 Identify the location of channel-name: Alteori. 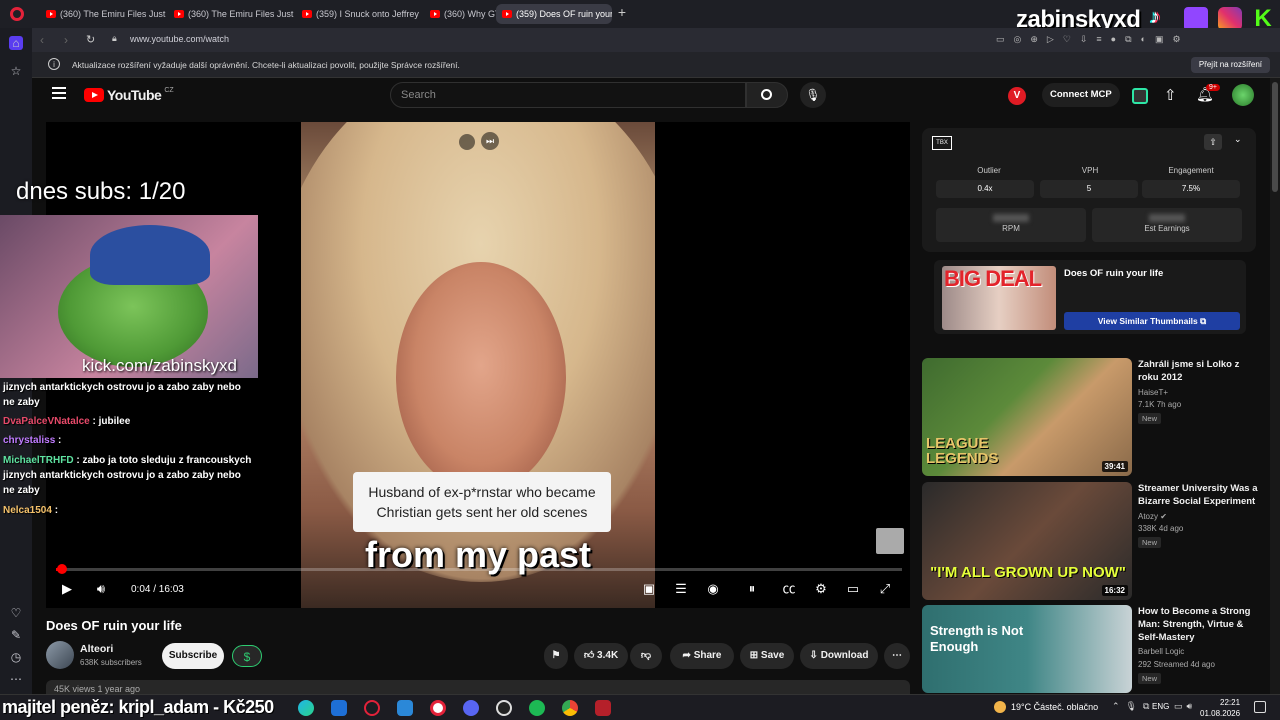
(96, 649).